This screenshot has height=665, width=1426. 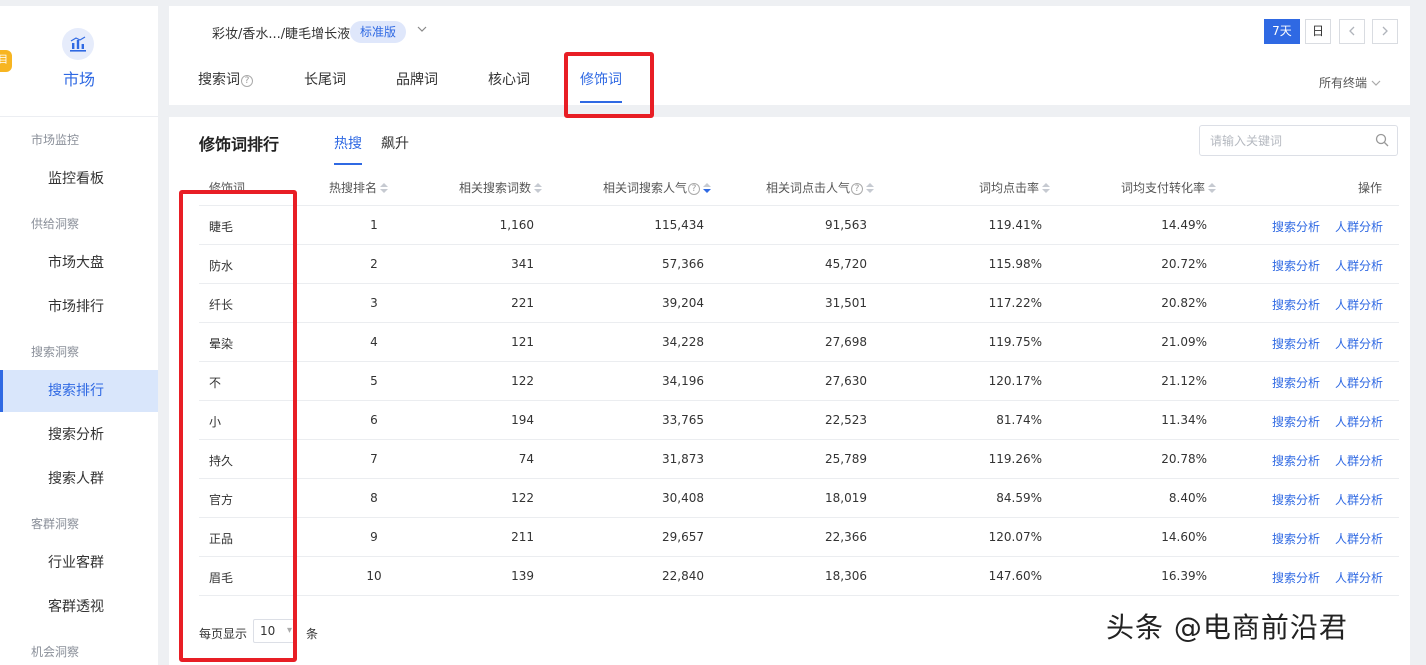 I want to click on cell-ctr: 117.22%, so click(x=1015, y=303).